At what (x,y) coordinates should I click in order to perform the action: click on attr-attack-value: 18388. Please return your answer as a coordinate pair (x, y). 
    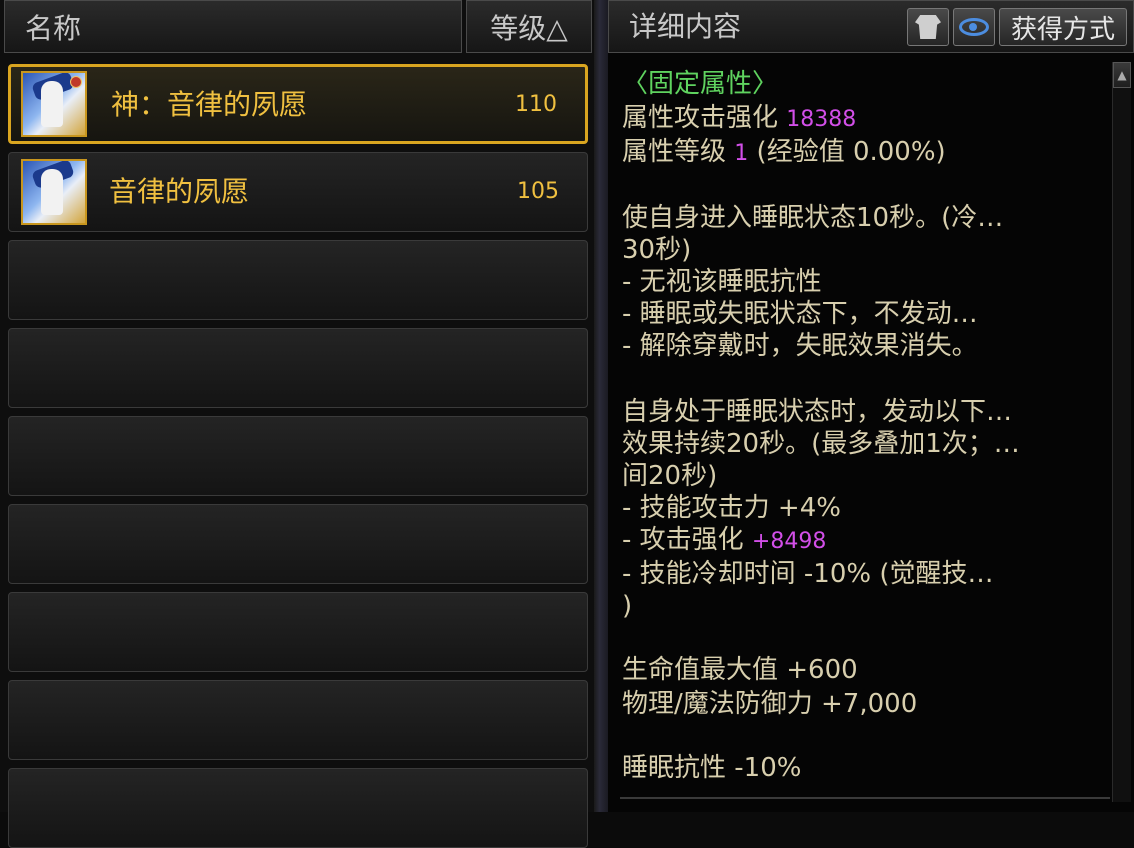
    Looking at the image, I should click on (821, 119).